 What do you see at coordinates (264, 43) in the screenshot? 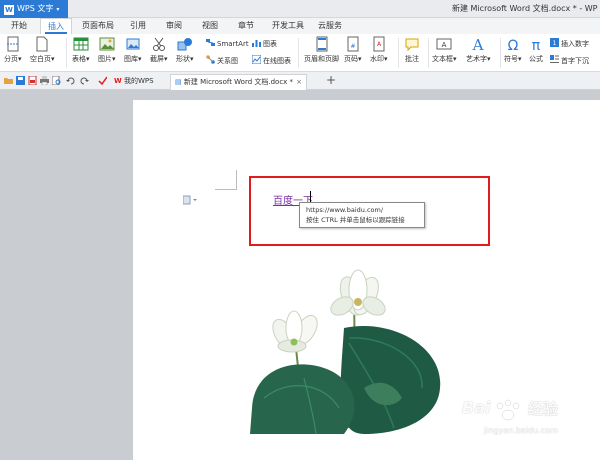
I see `chart-button: 图表` at bounding box center [264, 43].